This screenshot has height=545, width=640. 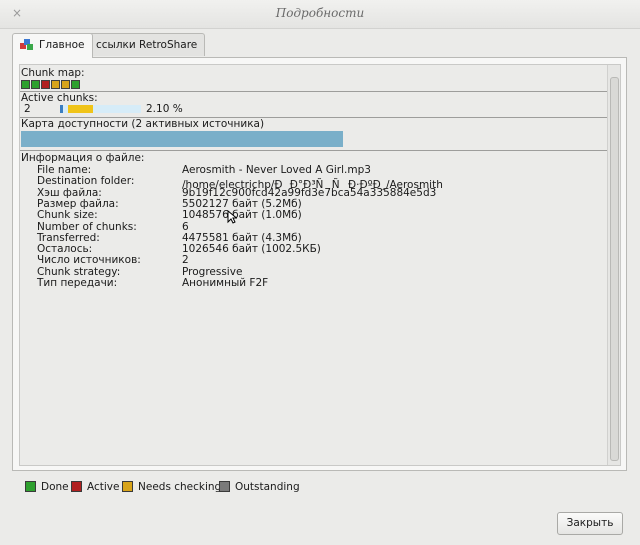 What do you see at coordinates (76, 486) in the screenshot?
I see `legend-active-swatch` at bounding box center [76, 486].